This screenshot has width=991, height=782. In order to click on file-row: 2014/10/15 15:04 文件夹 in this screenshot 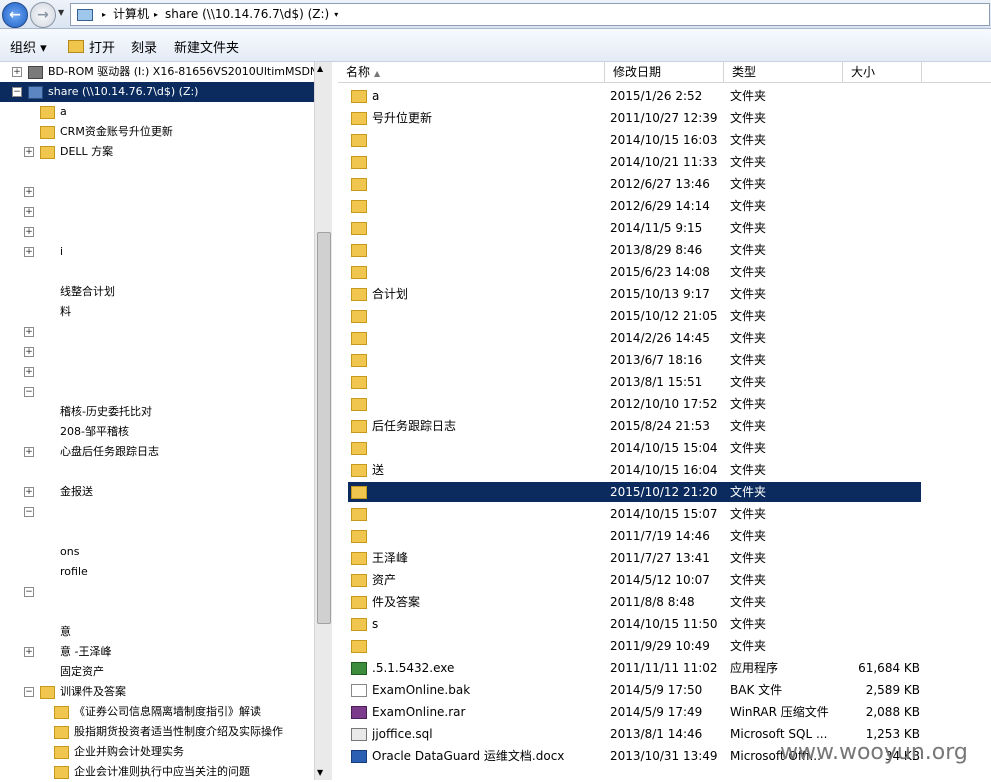, I will do `click(634, 448)`.